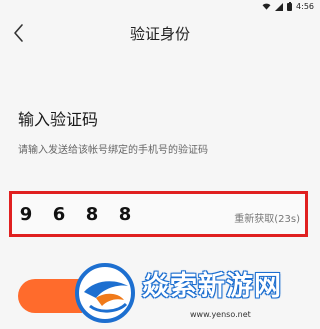 The image size is (320, 329). What do you see at coordinates (50, 296) in the screenshot?
I see `submit-button` at bounding box center [50, 296].